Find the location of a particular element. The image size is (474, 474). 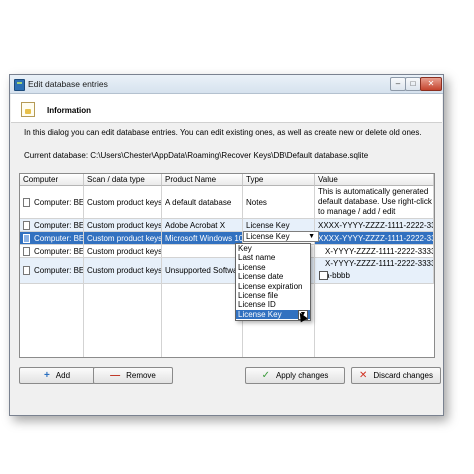

dropdown-option: Last name is located at coordinates (273, 257).